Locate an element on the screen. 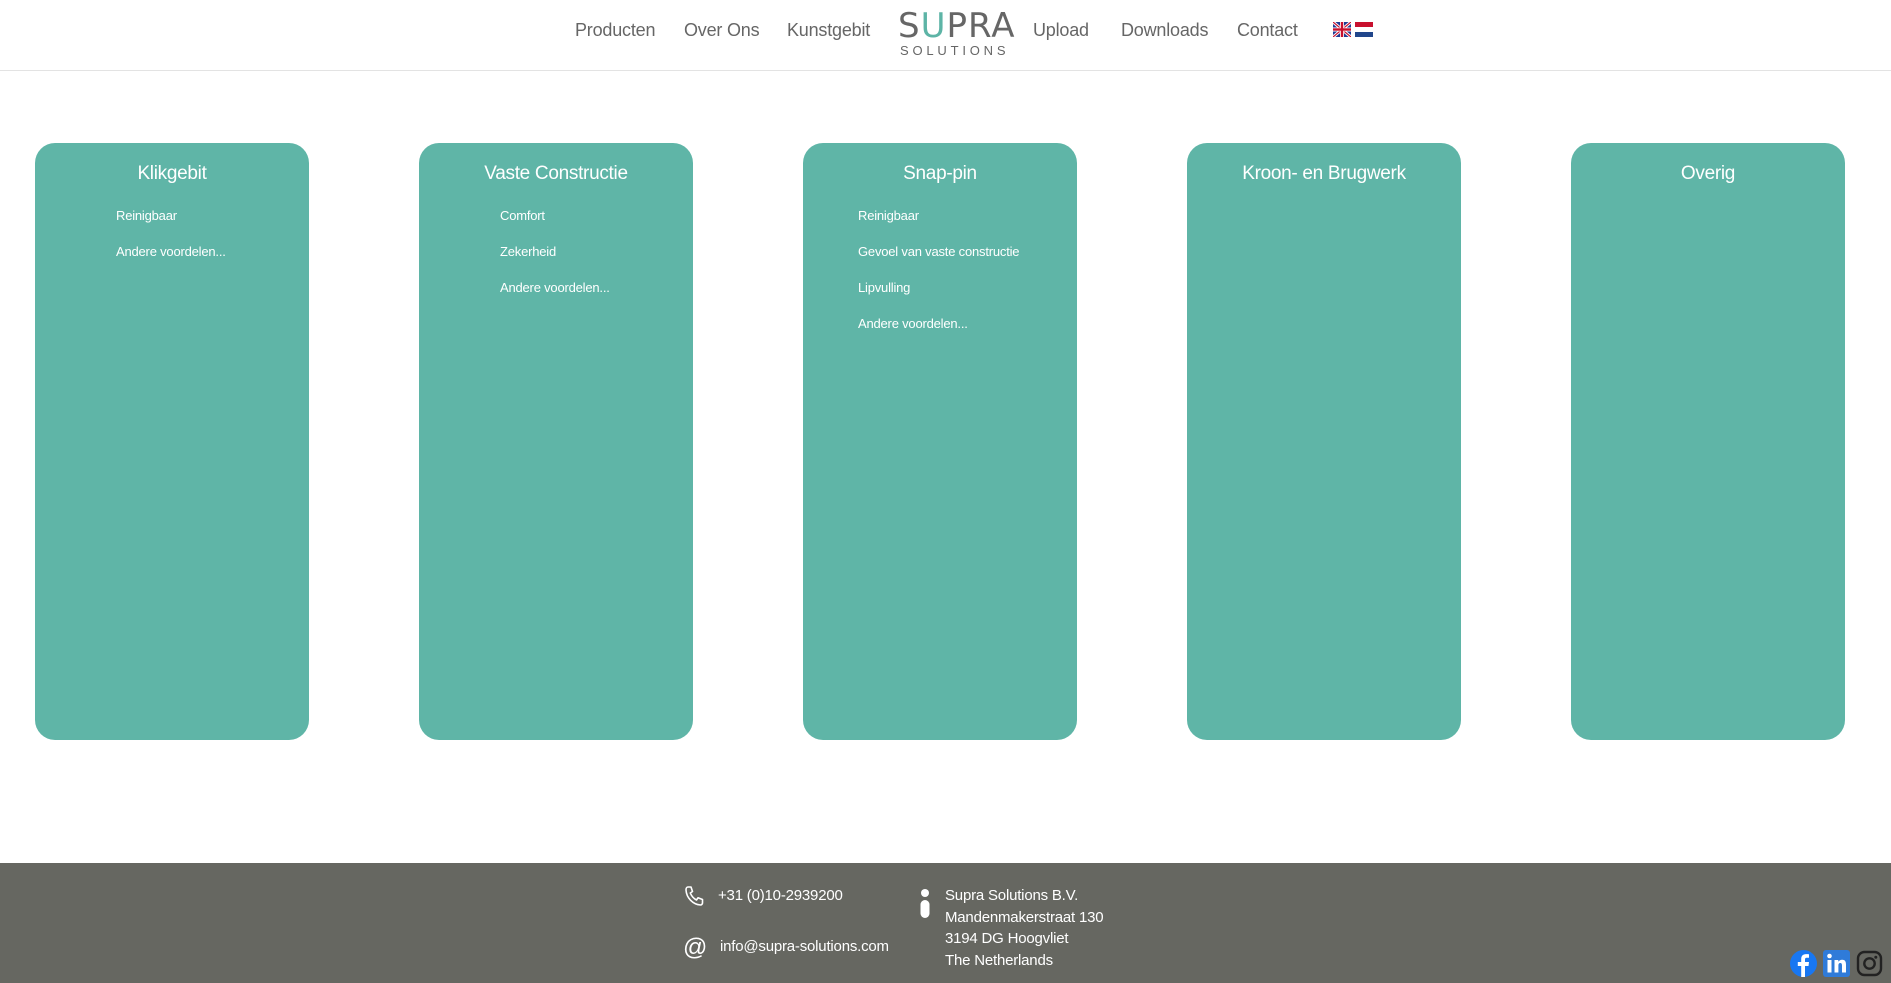 Image resolution: width=1891 pixels, height=983 pixels. card-title: Snap-pin is located at coordinates (940, 173).